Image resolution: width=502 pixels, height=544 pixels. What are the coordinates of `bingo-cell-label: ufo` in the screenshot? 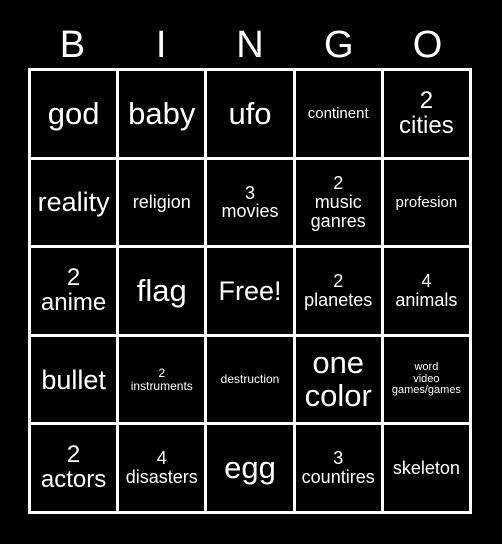 It's located at (250, 113).